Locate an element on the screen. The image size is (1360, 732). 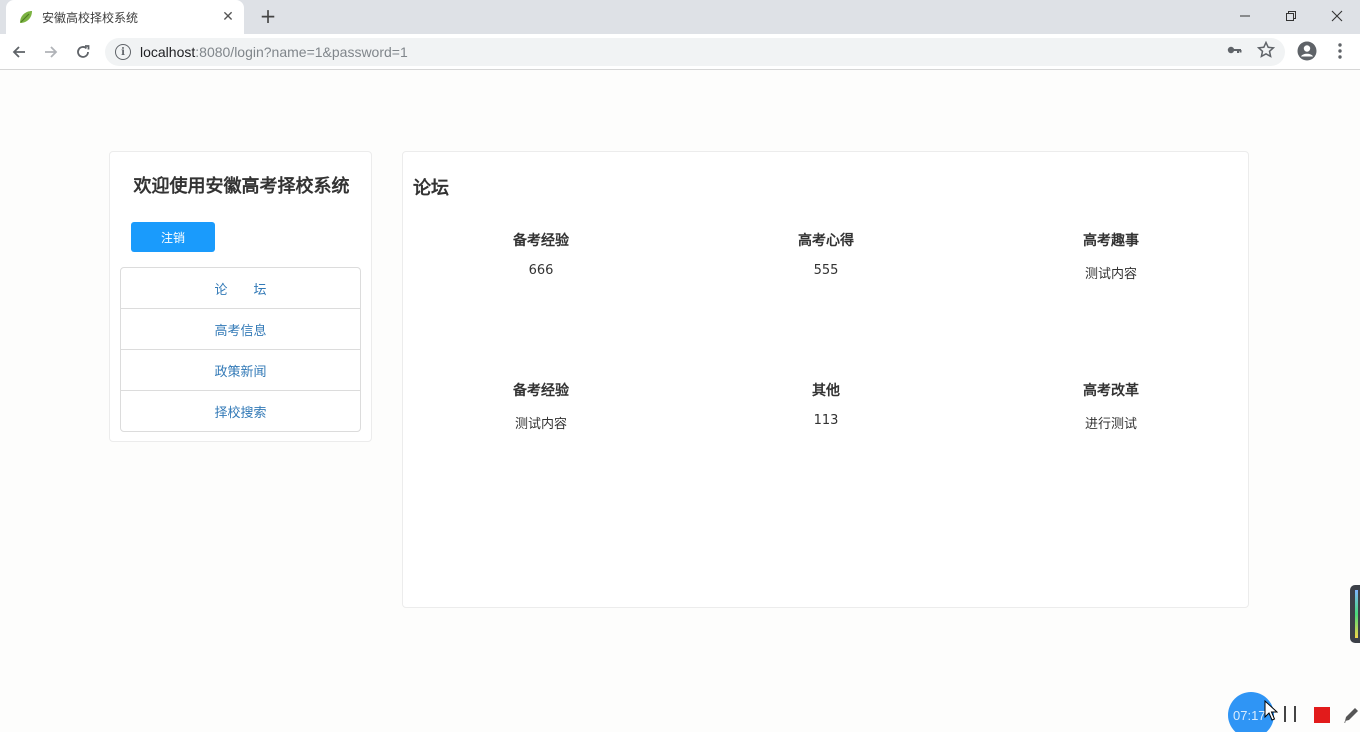
forum-post: 高考改革 进行测试 is located at coordinates (1111, 406).